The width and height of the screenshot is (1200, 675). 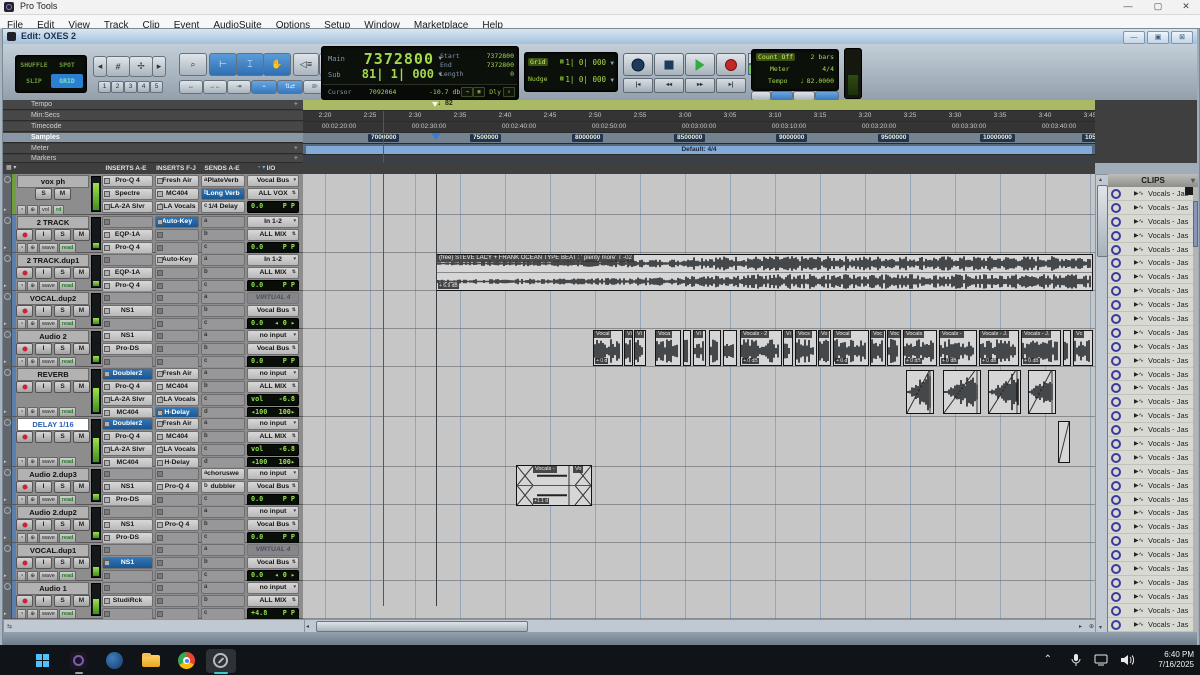 What do you see at coordinates (141, 66) in the screenshot?
I see `zoom-track-button: ✢` at bounding box center [141, 66].